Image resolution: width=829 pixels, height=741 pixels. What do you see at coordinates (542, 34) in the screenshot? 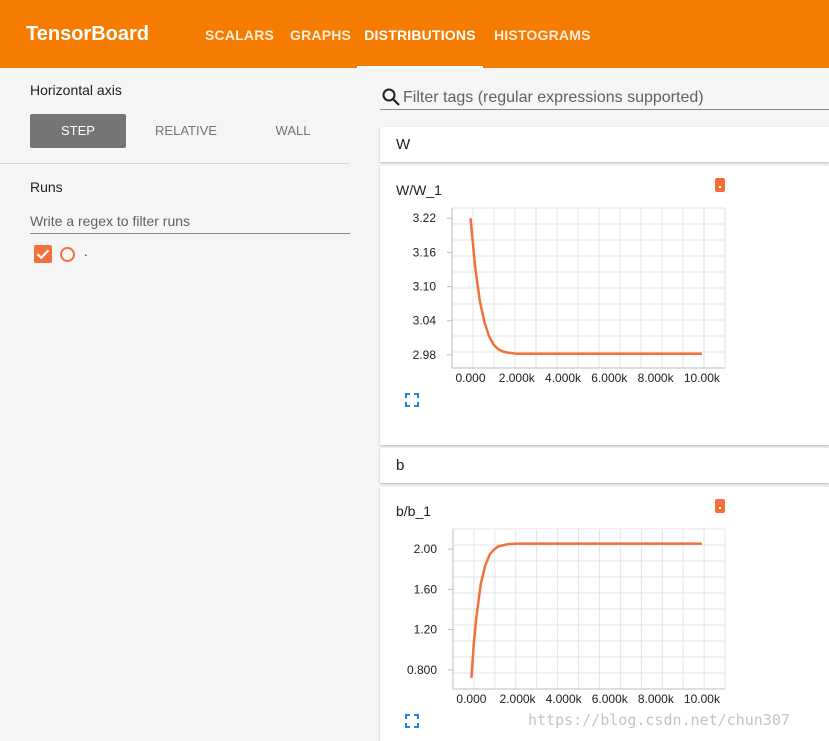
I see `tab-histograms: HISTOGRAMS` at bounding box center [542, 34].